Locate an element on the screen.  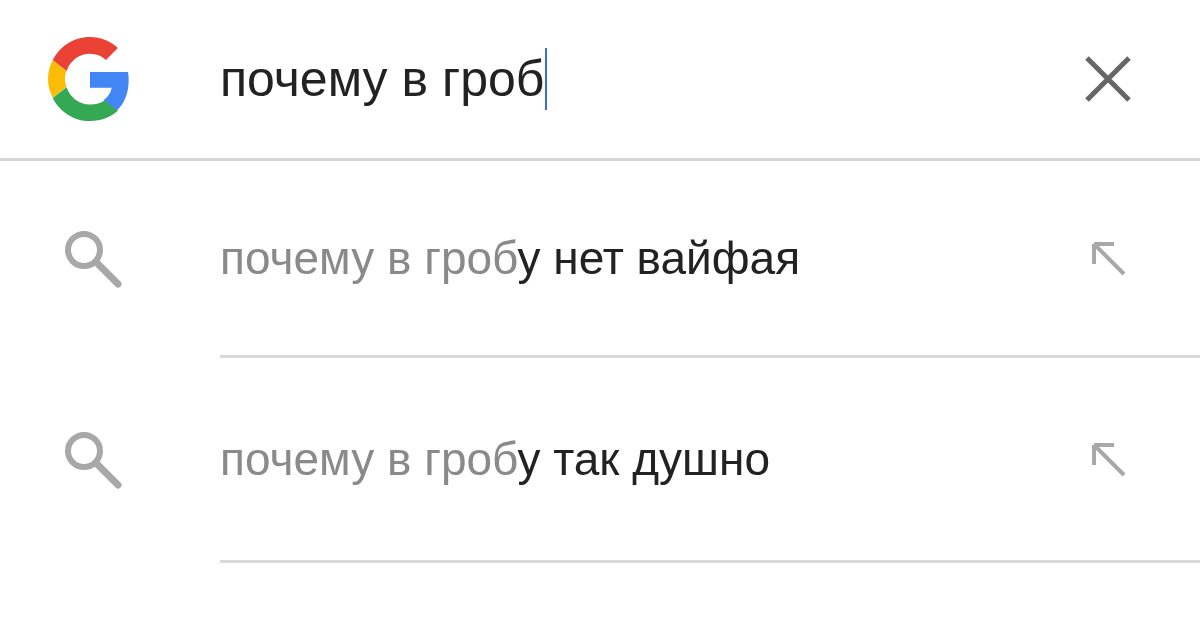
search-field: почему в гроб is located at coordinates (651, 79).